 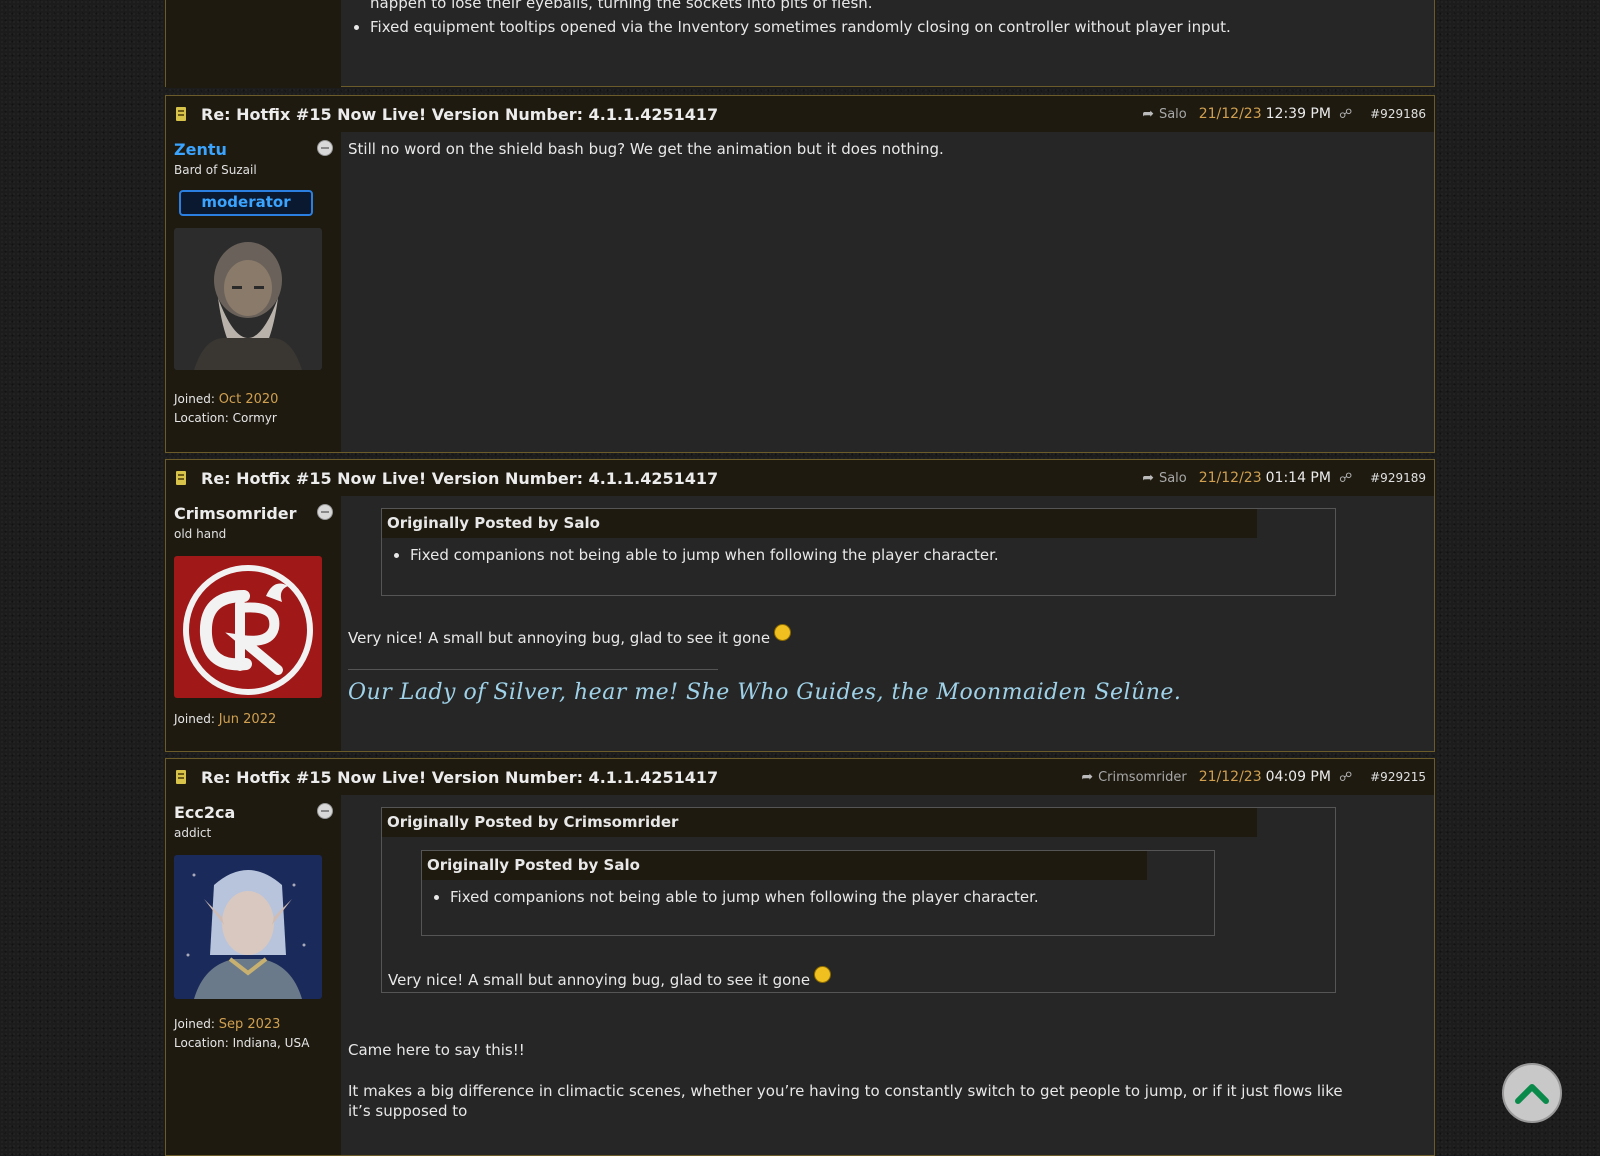 What do you see at coordinates (248, 399) in the screenshot?
I see `joined-date: Oct 2020` at bounding box center [248, 399].